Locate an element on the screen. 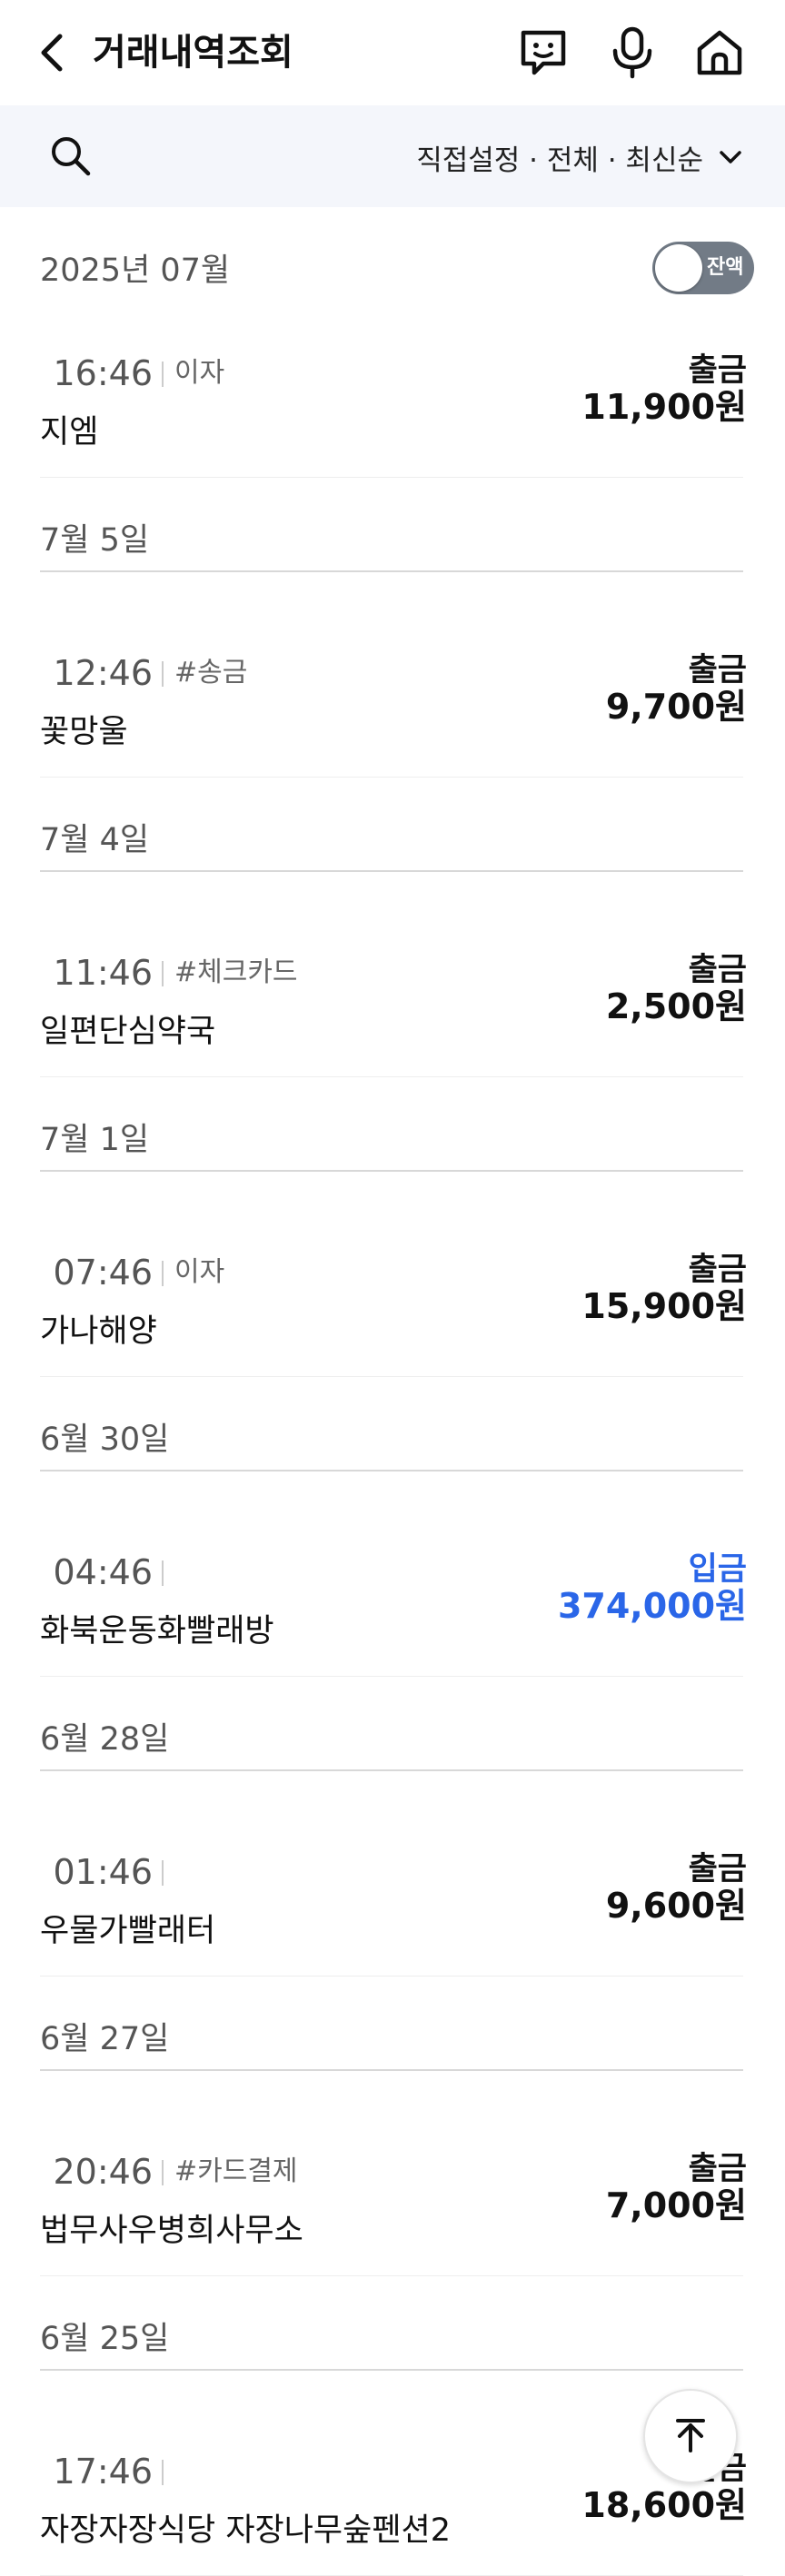 The image size is (785, 2576). transaction-name: 지엠 is located at coordinates (69, 432).